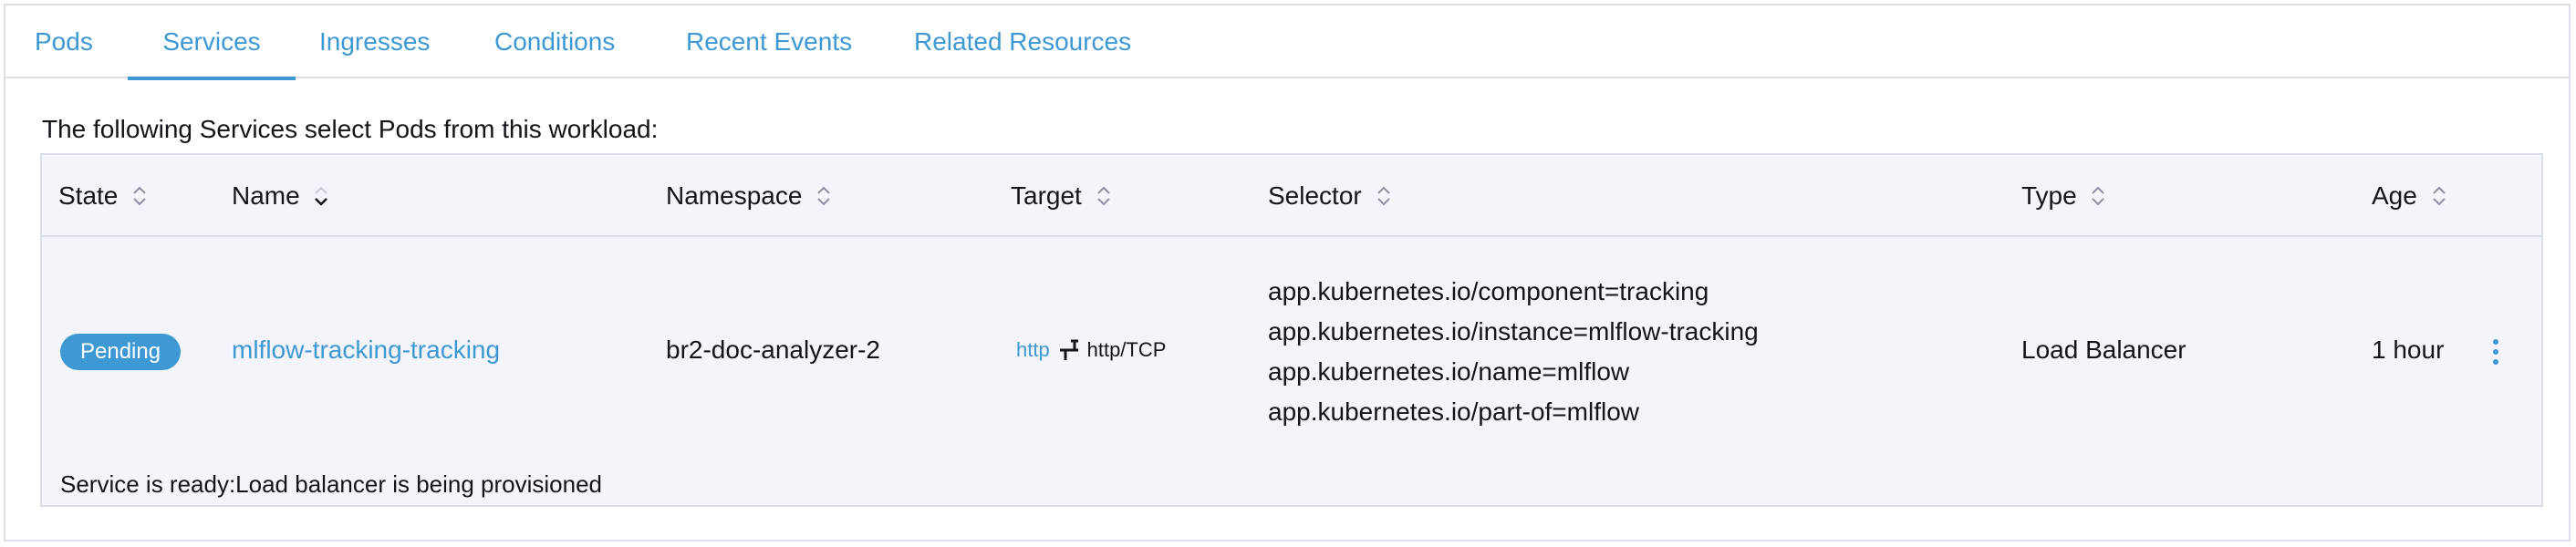 This screenshot has width=2576, height=547. I want to click on column-header-label: Name, so click(266, 195).